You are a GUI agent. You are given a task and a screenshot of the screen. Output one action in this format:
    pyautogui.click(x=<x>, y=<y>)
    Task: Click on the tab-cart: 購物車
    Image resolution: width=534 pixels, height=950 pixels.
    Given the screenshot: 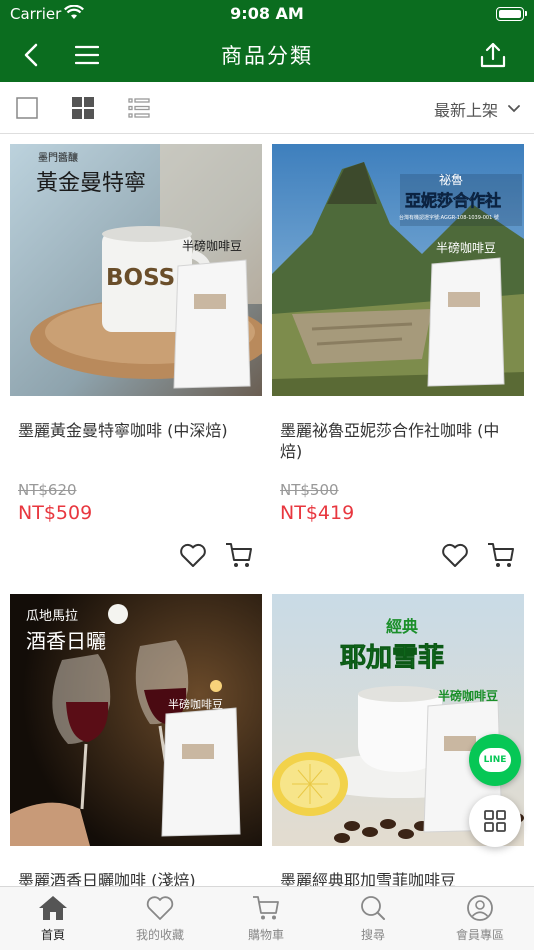 What is the action you would take?
    pyautogui.click(x=266, y=919)
    